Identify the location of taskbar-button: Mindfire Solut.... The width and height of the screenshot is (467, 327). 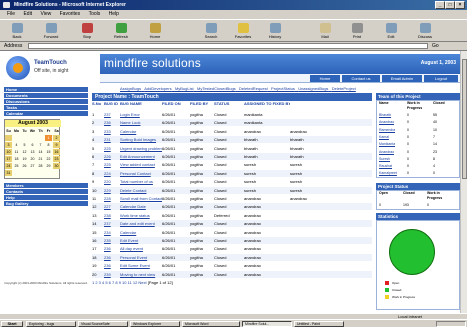
(267, 324).